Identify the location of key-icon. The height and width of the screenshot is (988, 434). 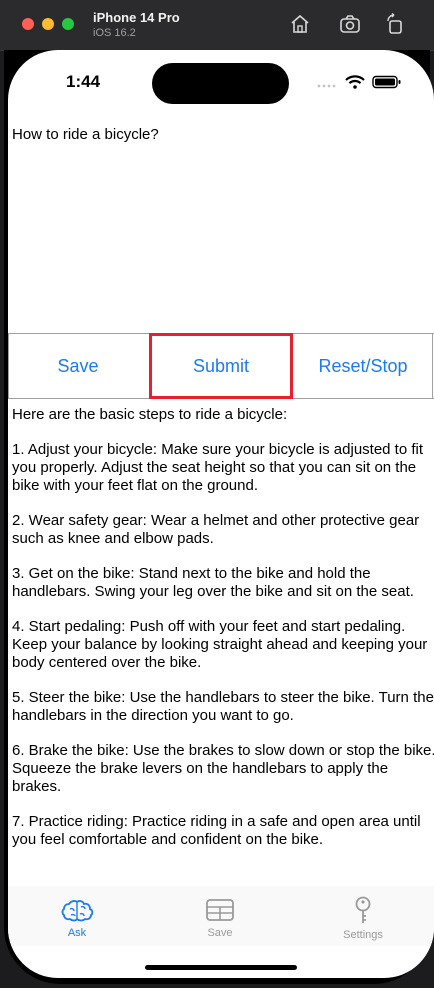
(363, 909).